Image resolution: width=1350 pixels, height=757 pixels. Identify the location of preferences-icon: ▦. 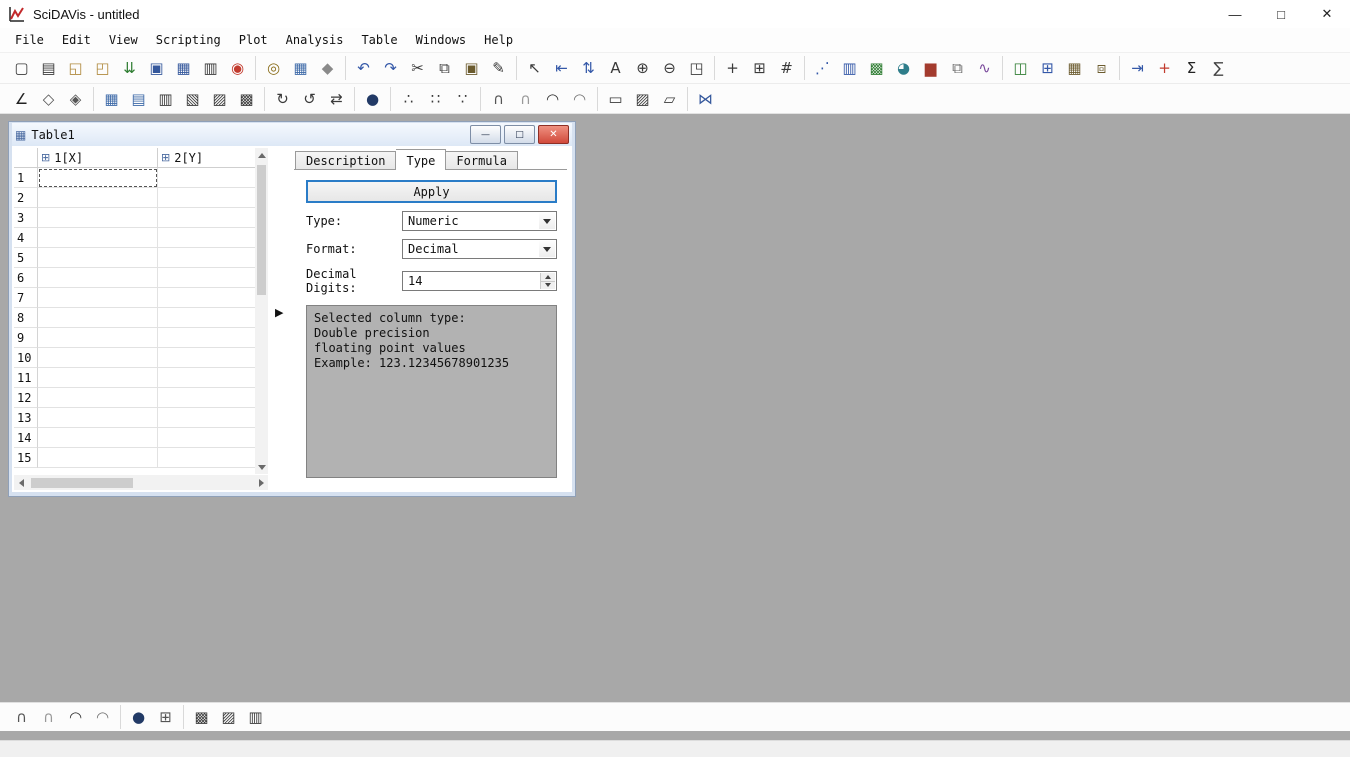
(300, 68).